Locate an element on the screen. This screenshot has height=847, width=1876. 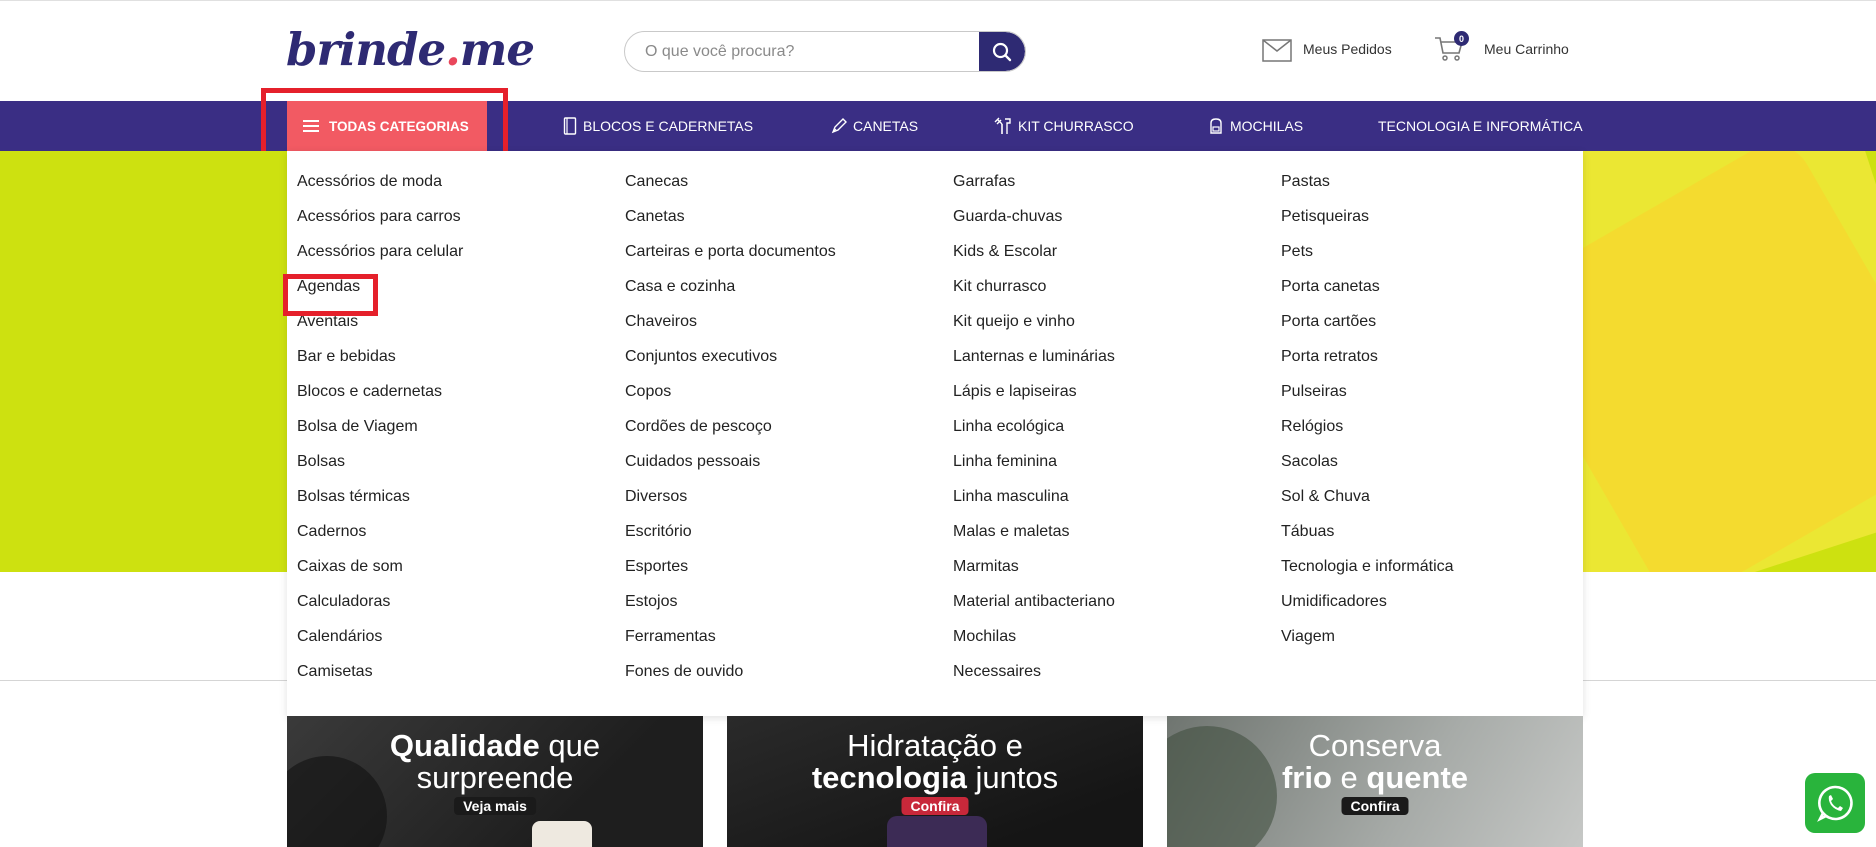
category-link: Agendas is located at coordinates (457, 286).